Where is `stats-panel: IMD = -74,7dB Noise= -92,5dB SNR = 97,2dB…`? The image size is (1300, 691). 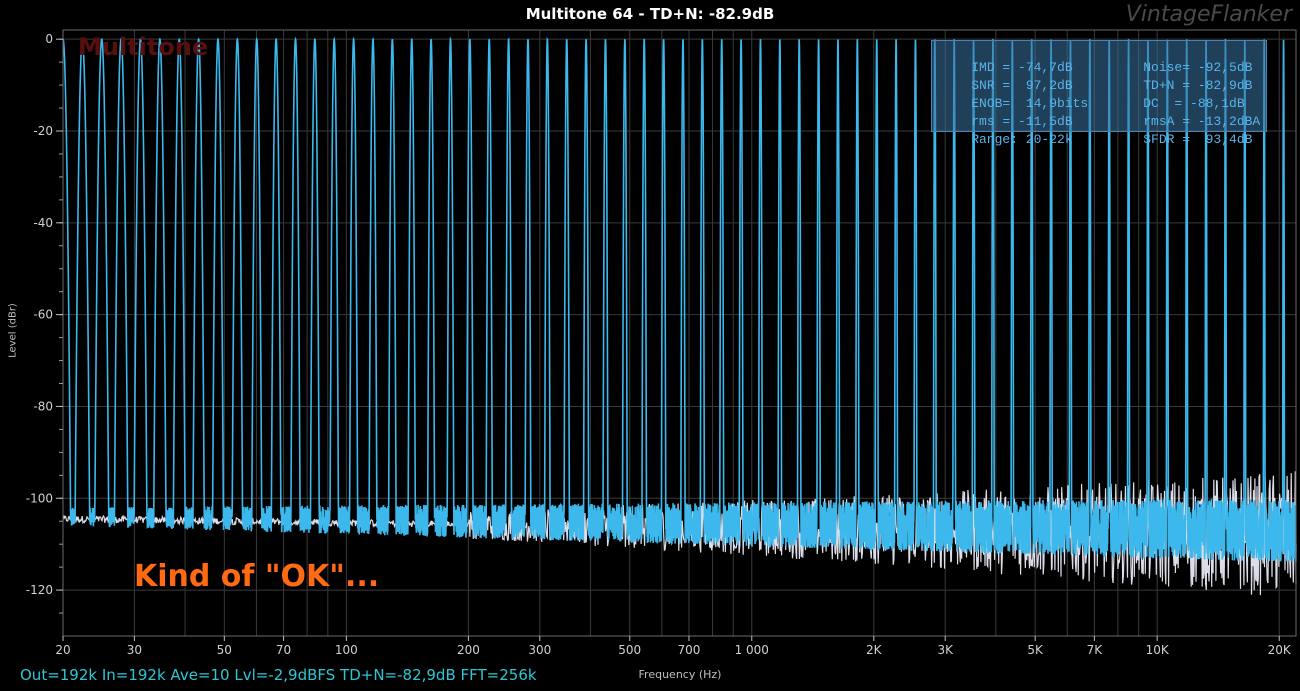 stats-panel: IMD = -74,7dB Noise= -92,5dB SNR = 97,2dB… is located at coordinates (1099, 93).